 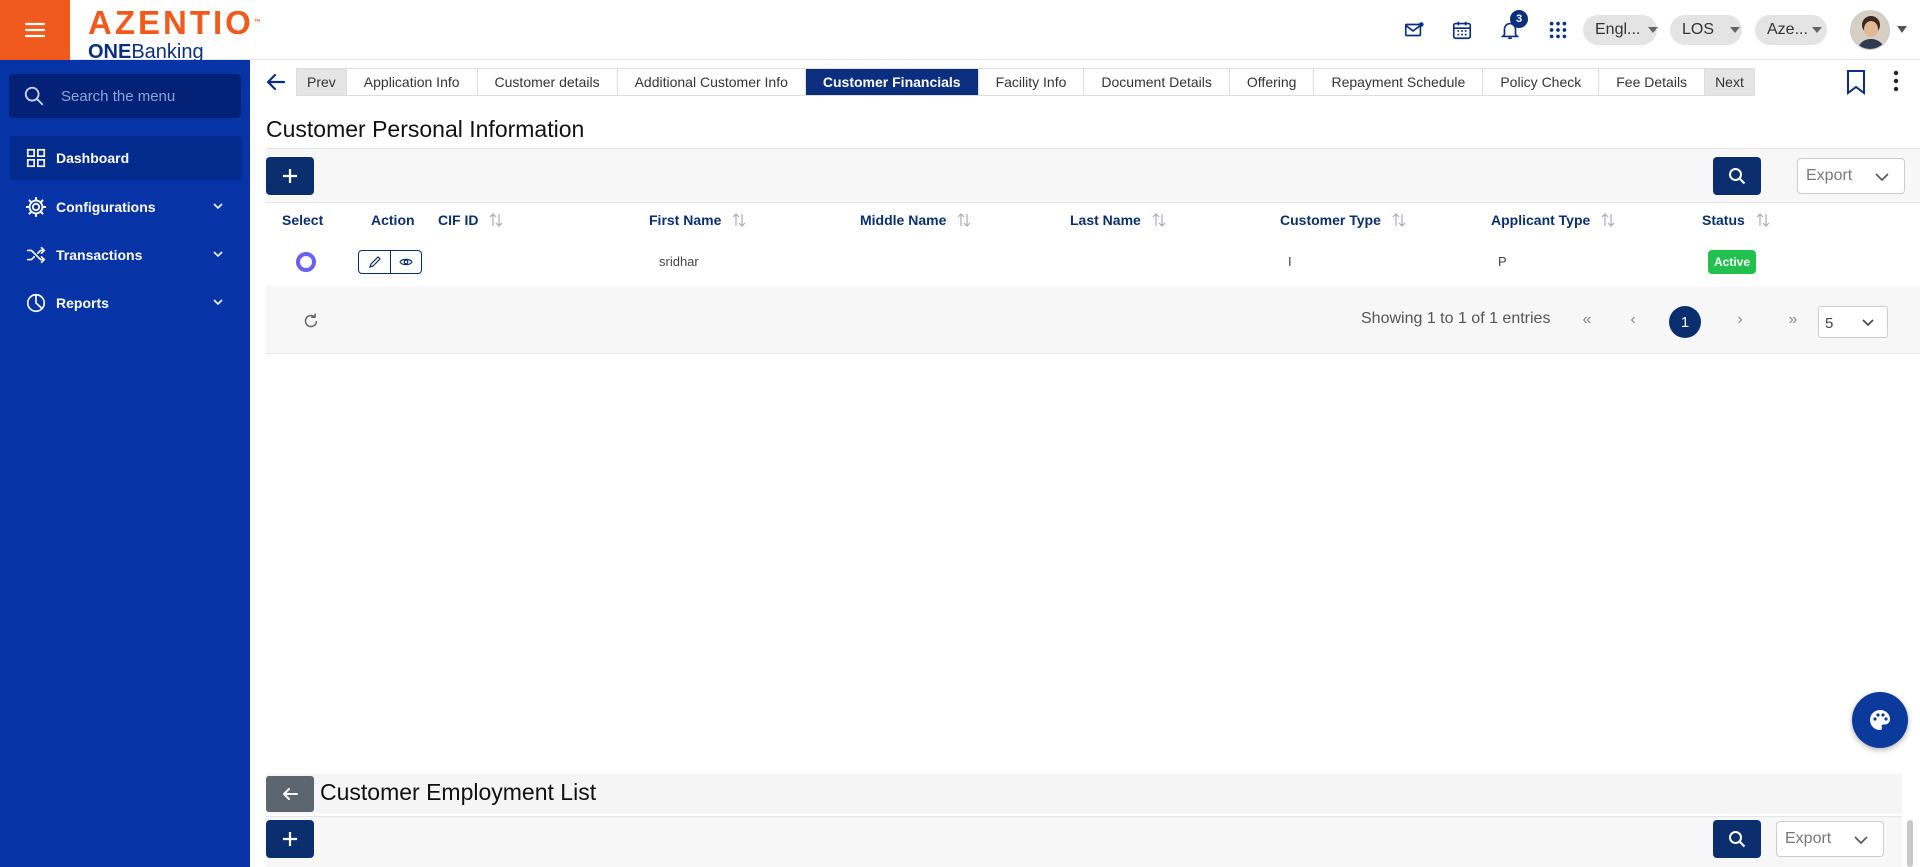 I want to click on employment-export-dropdown: Export, so click(x=1830, y=839).